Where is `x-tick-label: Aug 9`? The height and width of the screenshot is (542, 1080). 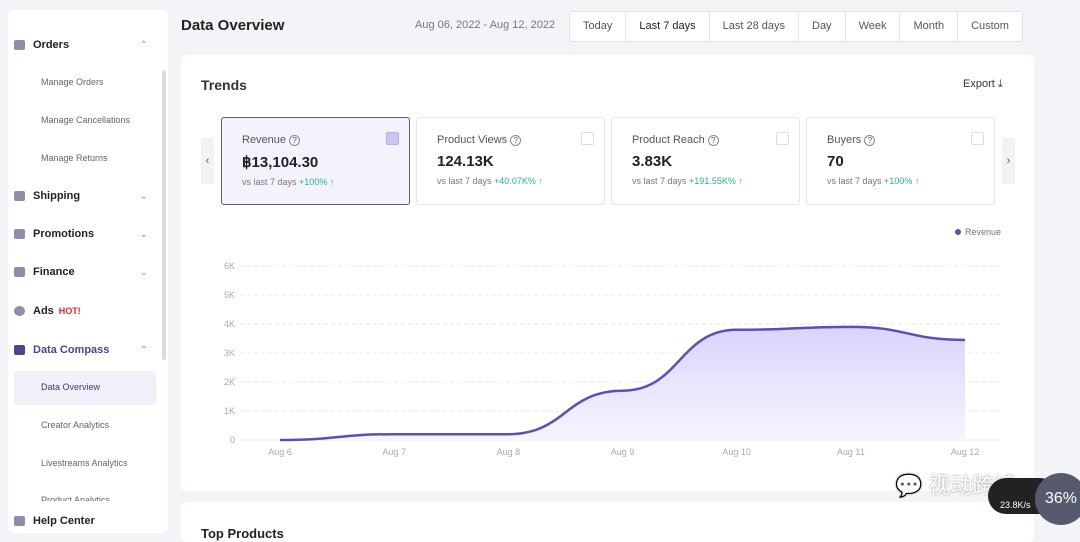
x-tick-label: Aug 9 is located at coordinates (623, 452).